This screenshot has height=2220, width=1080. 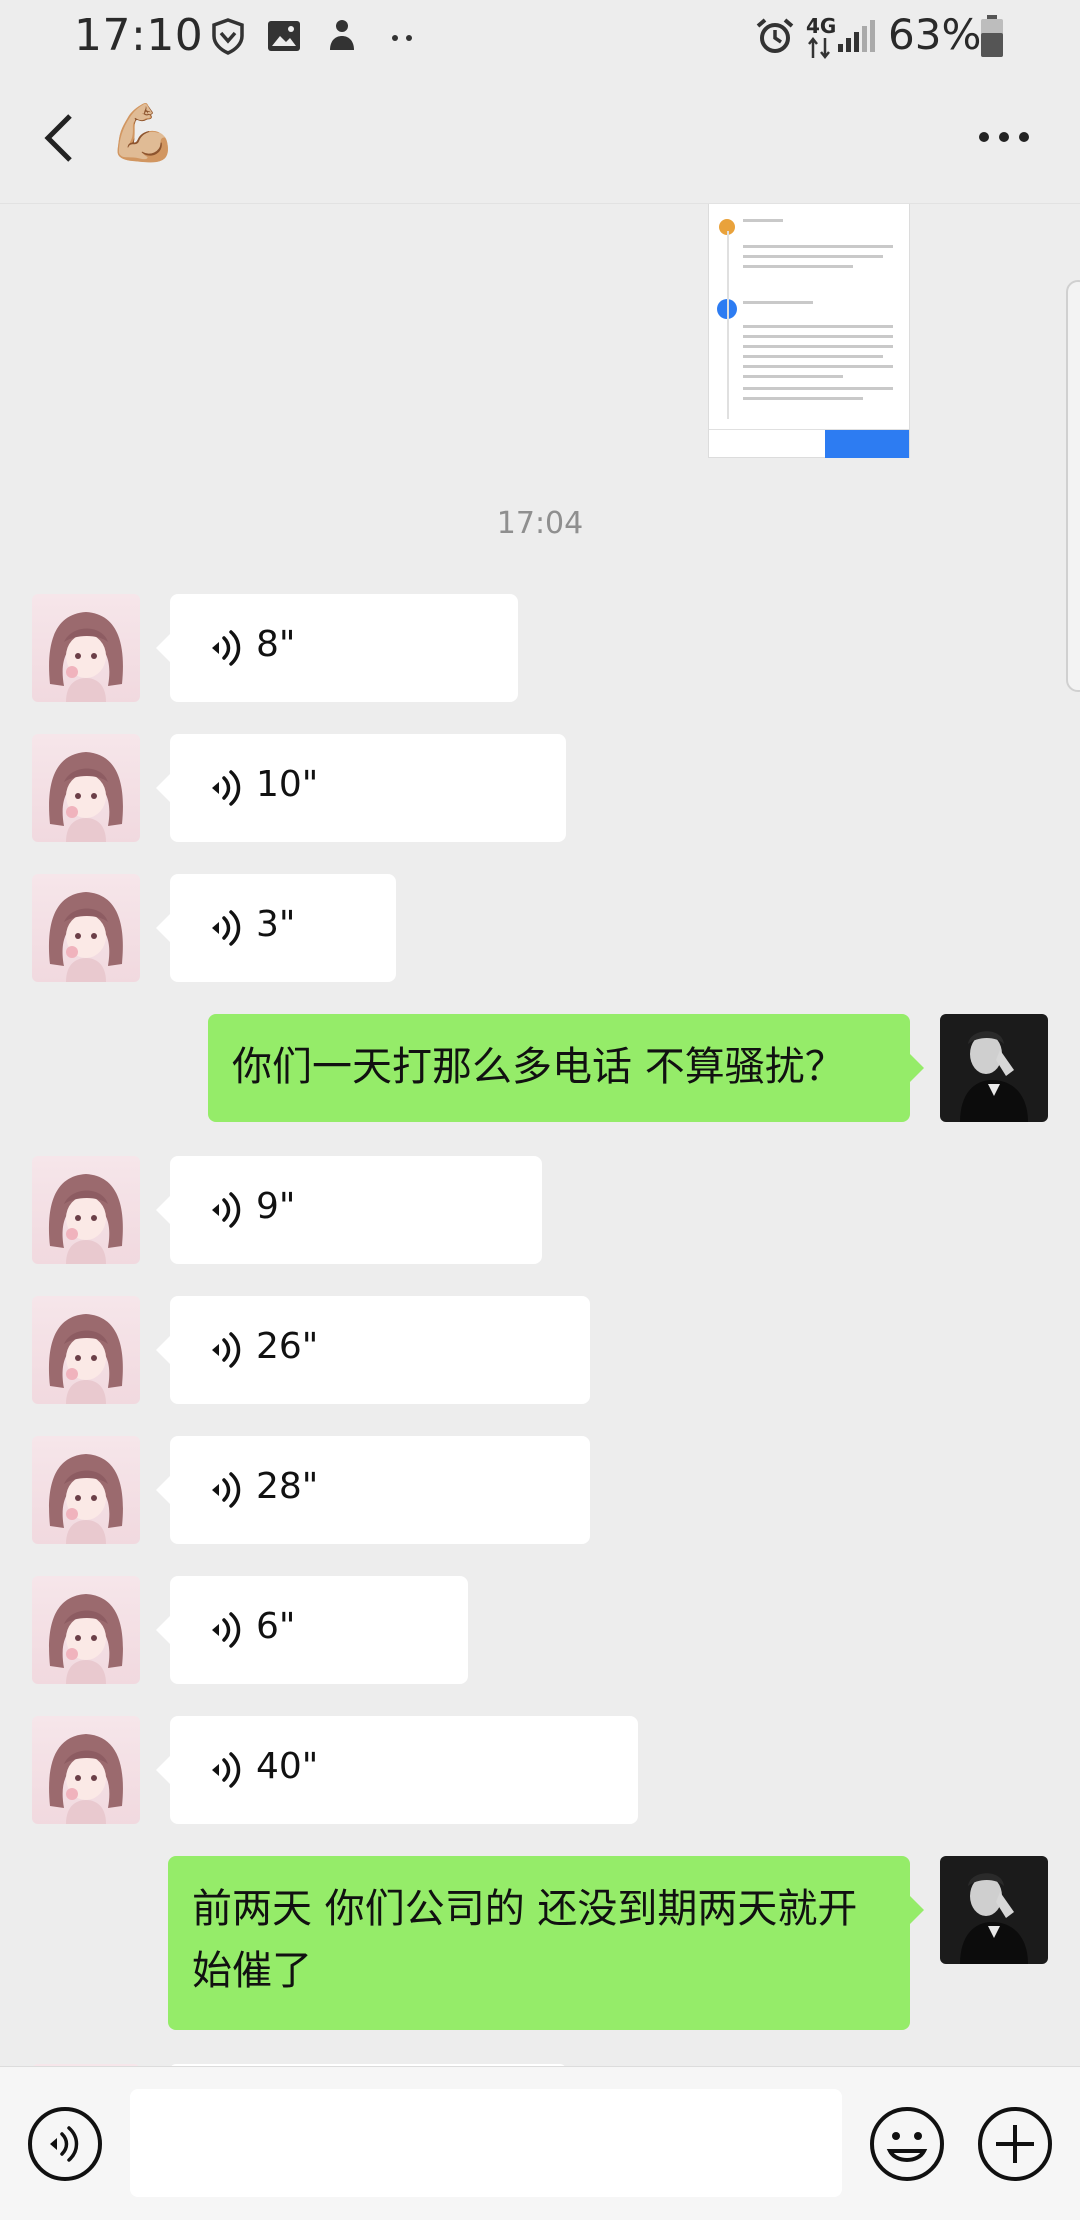 I want to click on chat-timestamp: 17:04, so click(x=540, y=523).